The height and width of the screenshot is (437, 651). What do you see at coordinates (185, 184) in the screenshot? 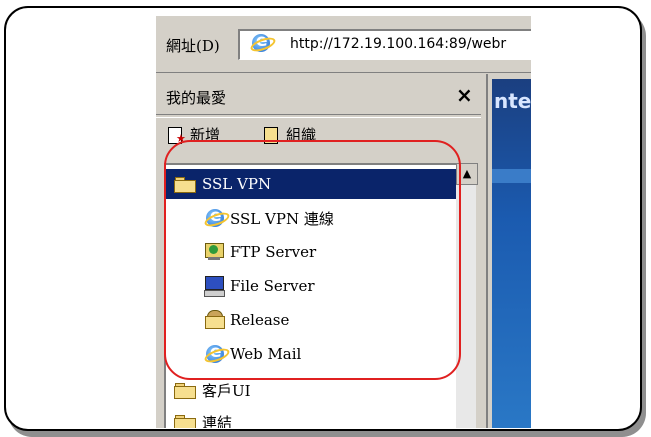
I see `folder-open-icon` at bounding box center [185, 184].